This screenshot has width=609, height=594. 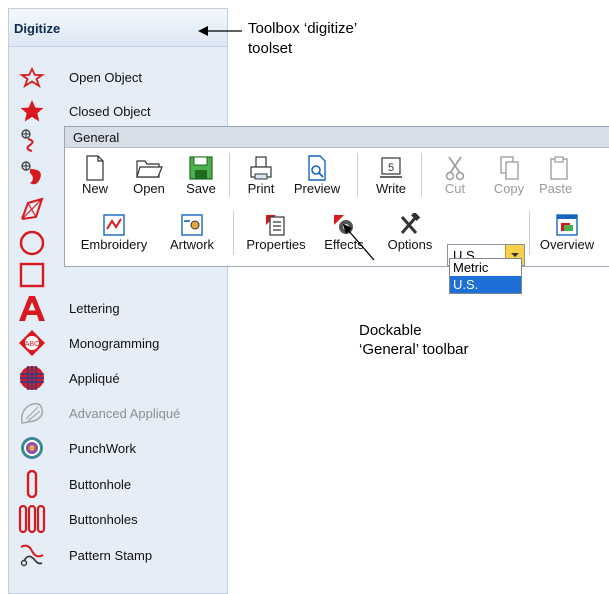 What do you see at coordinates (31, 173) in the screenshot?
I see `input-b-icon` at bounding box center [31, 173].